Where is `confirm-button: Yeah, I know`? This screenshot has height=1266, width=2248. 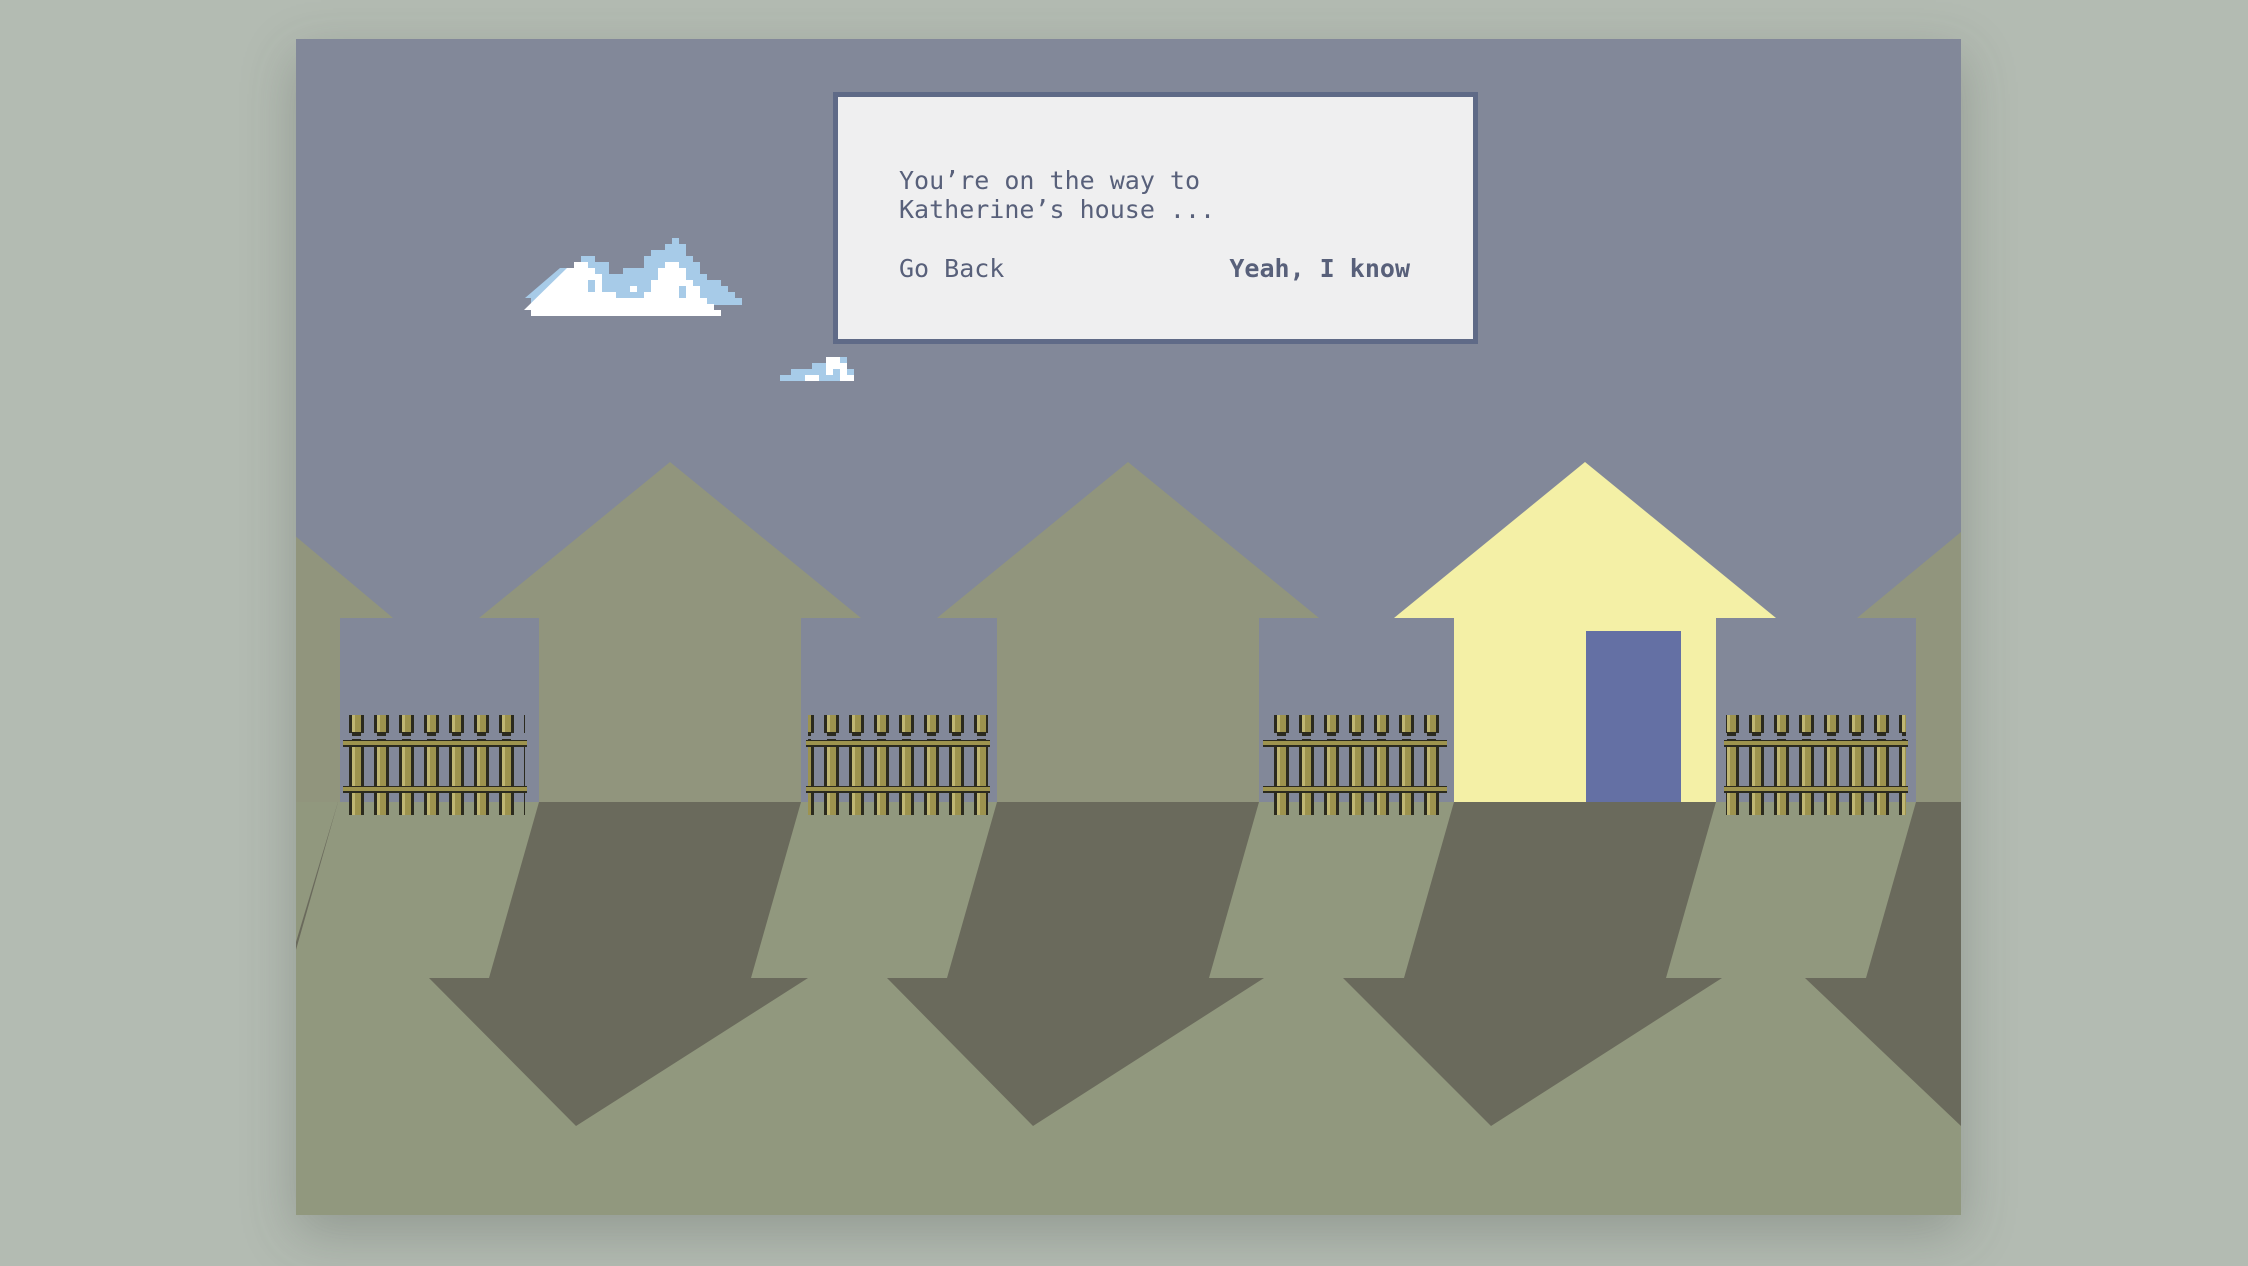 confirm-button: Yeah, I know is located at coordinates (1319, 268).